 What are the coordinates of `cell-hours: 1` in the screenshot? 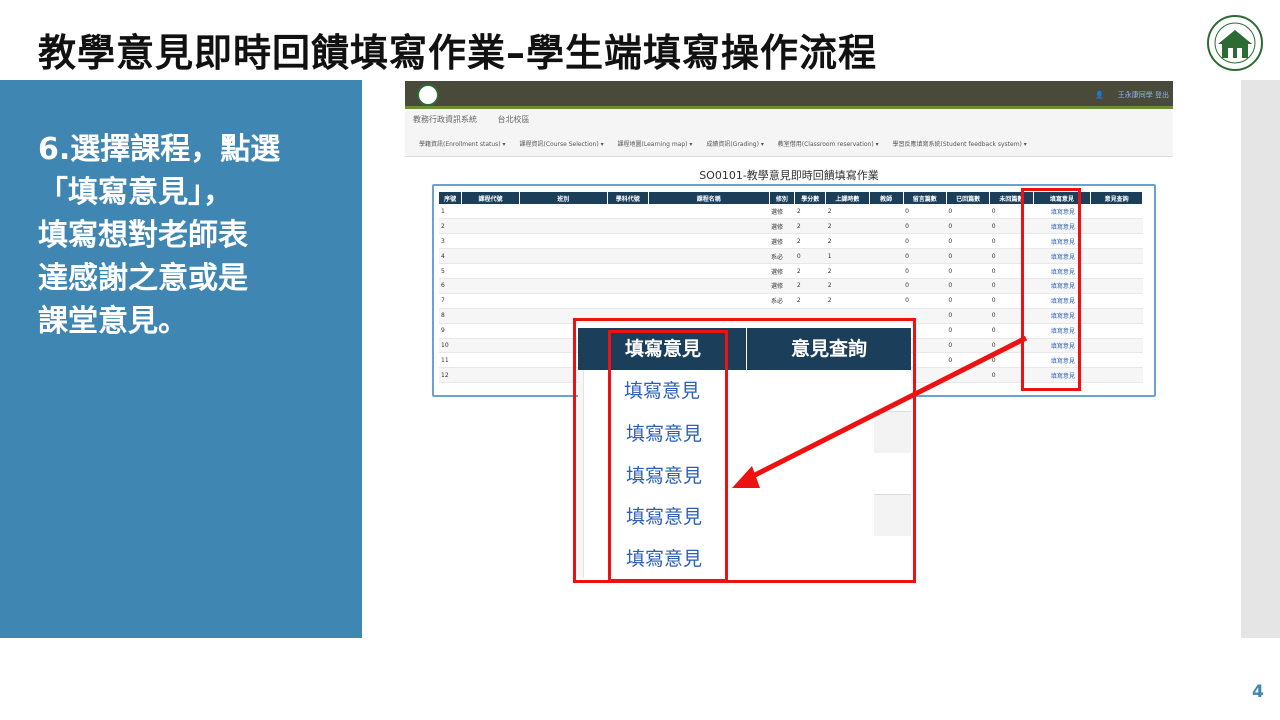 It's located at (847, 256).